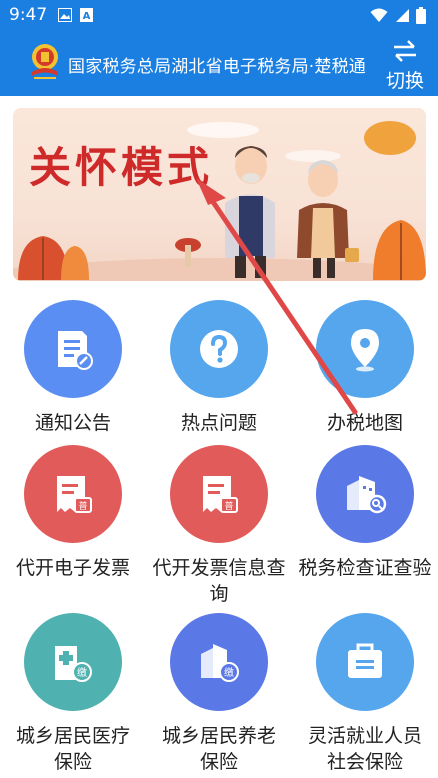 The height and width of the screenshot is (778, 438). What do you see at coordinates (219, 15) in the screenshot?
I see `status-bar: 9:47 A` at bounding box center [219, 15].